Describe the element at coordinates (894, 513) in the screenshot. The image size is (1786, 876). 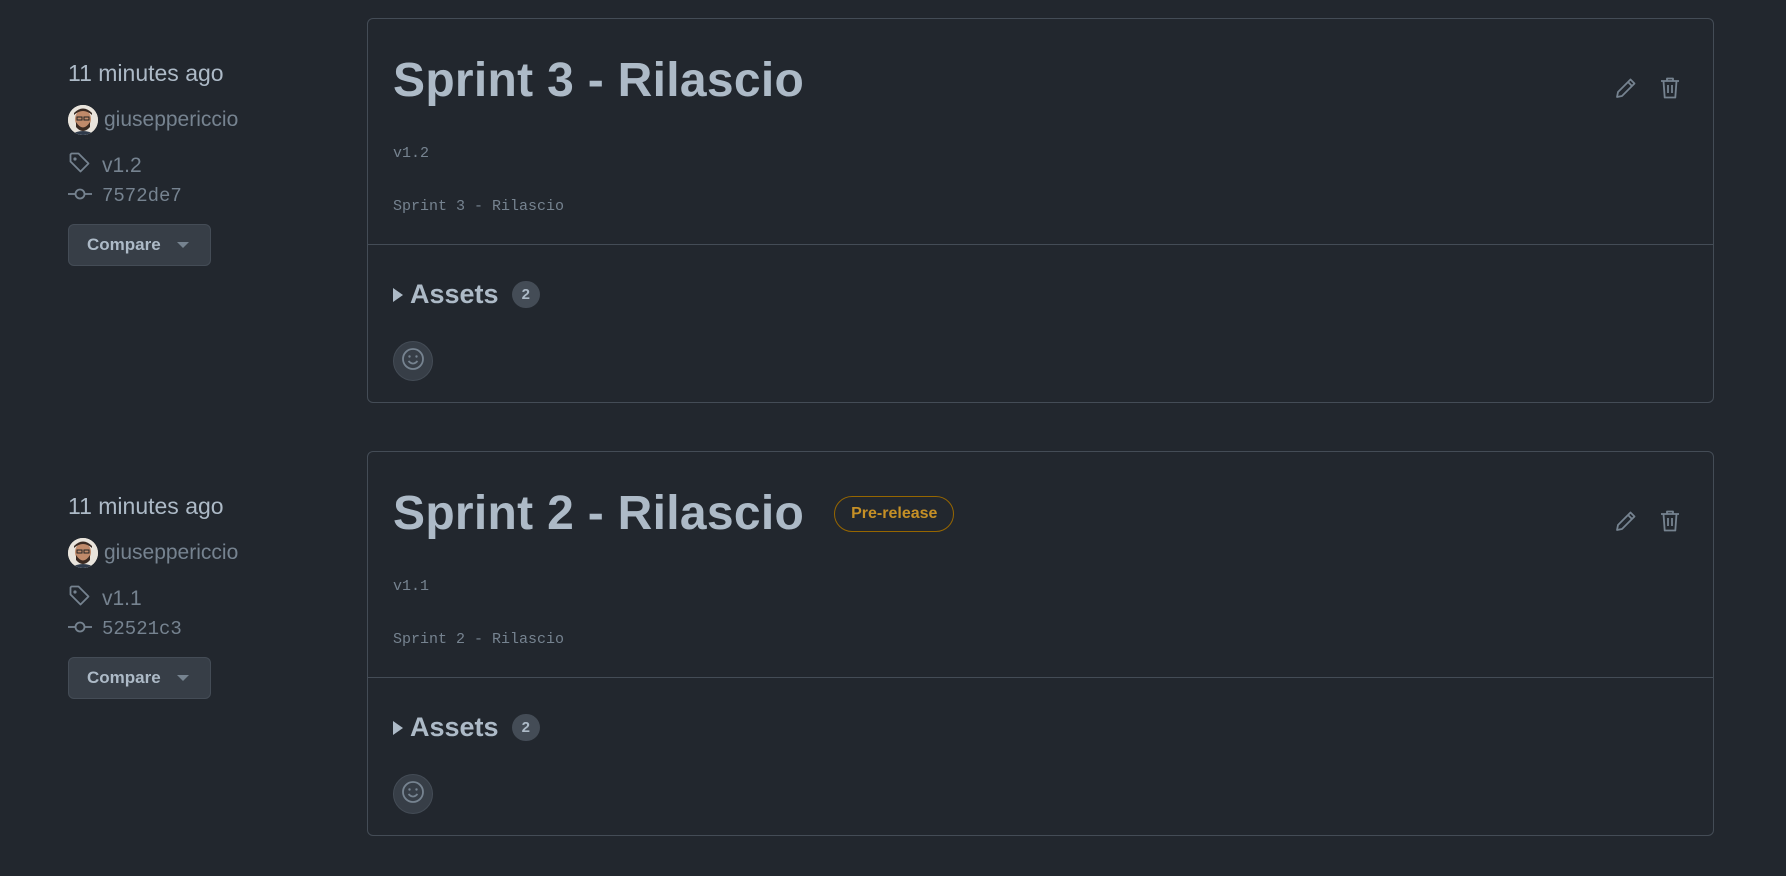
I see `pre-release-badge: Pre-release` at that location.